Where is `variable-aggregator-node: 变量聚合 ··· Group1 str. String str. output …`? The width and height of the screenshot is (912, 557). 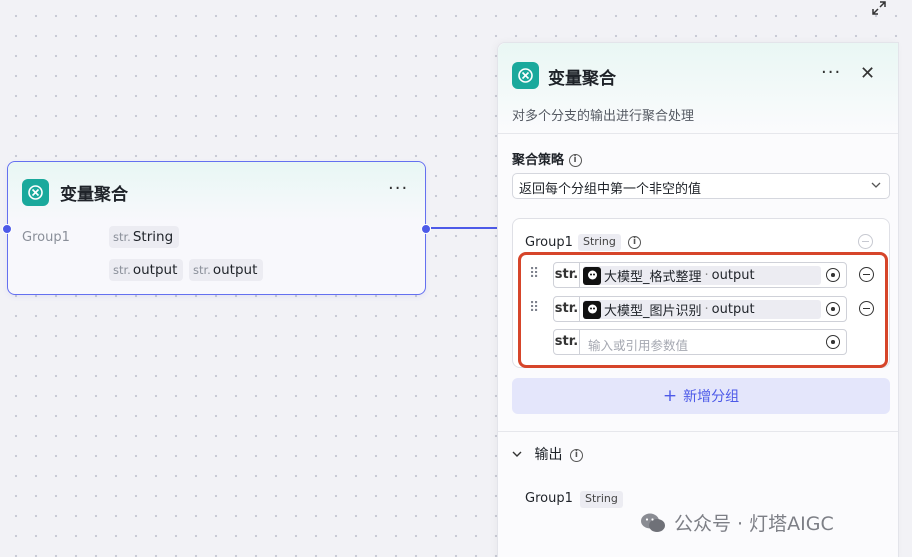
variable-aggregator-node: 变量聚合 ··· Group1 str. String str. output … is located at coordinates (216, 228).